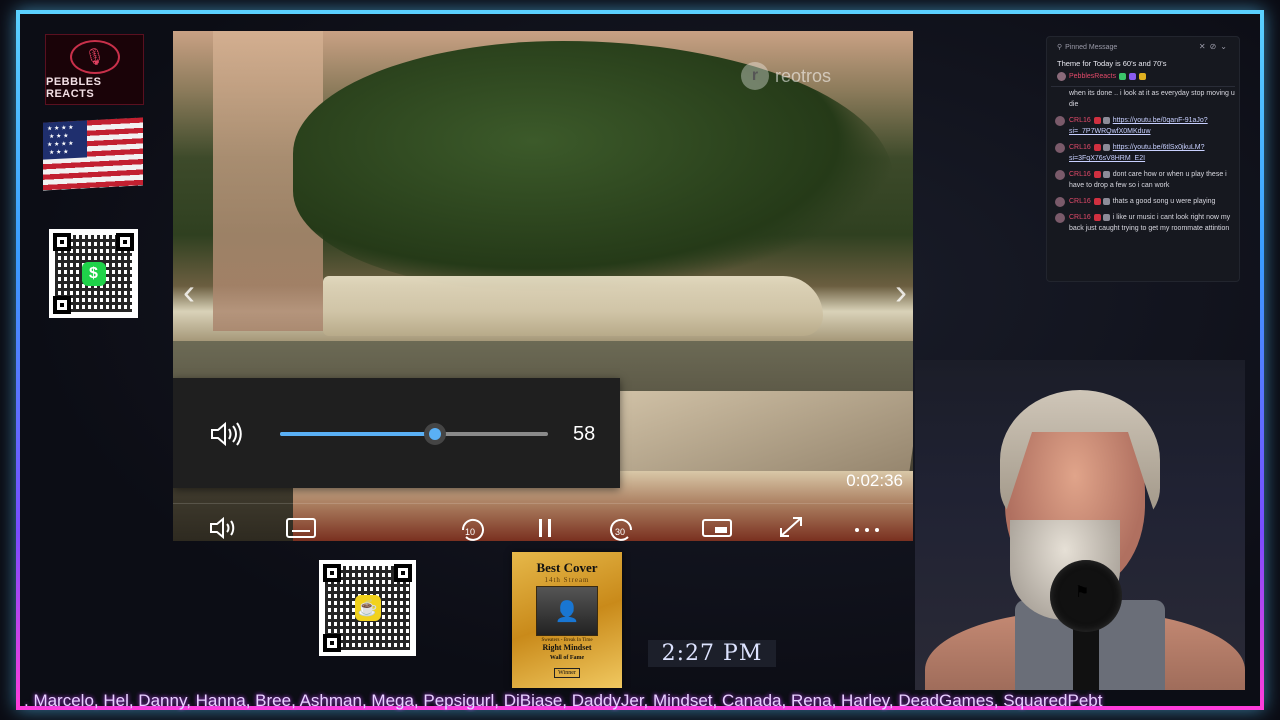  What do you see at coordinates (1080, 525) in the screenshot?
I see `webcam-feed: ⚑` at bounding box center [1080, 525].